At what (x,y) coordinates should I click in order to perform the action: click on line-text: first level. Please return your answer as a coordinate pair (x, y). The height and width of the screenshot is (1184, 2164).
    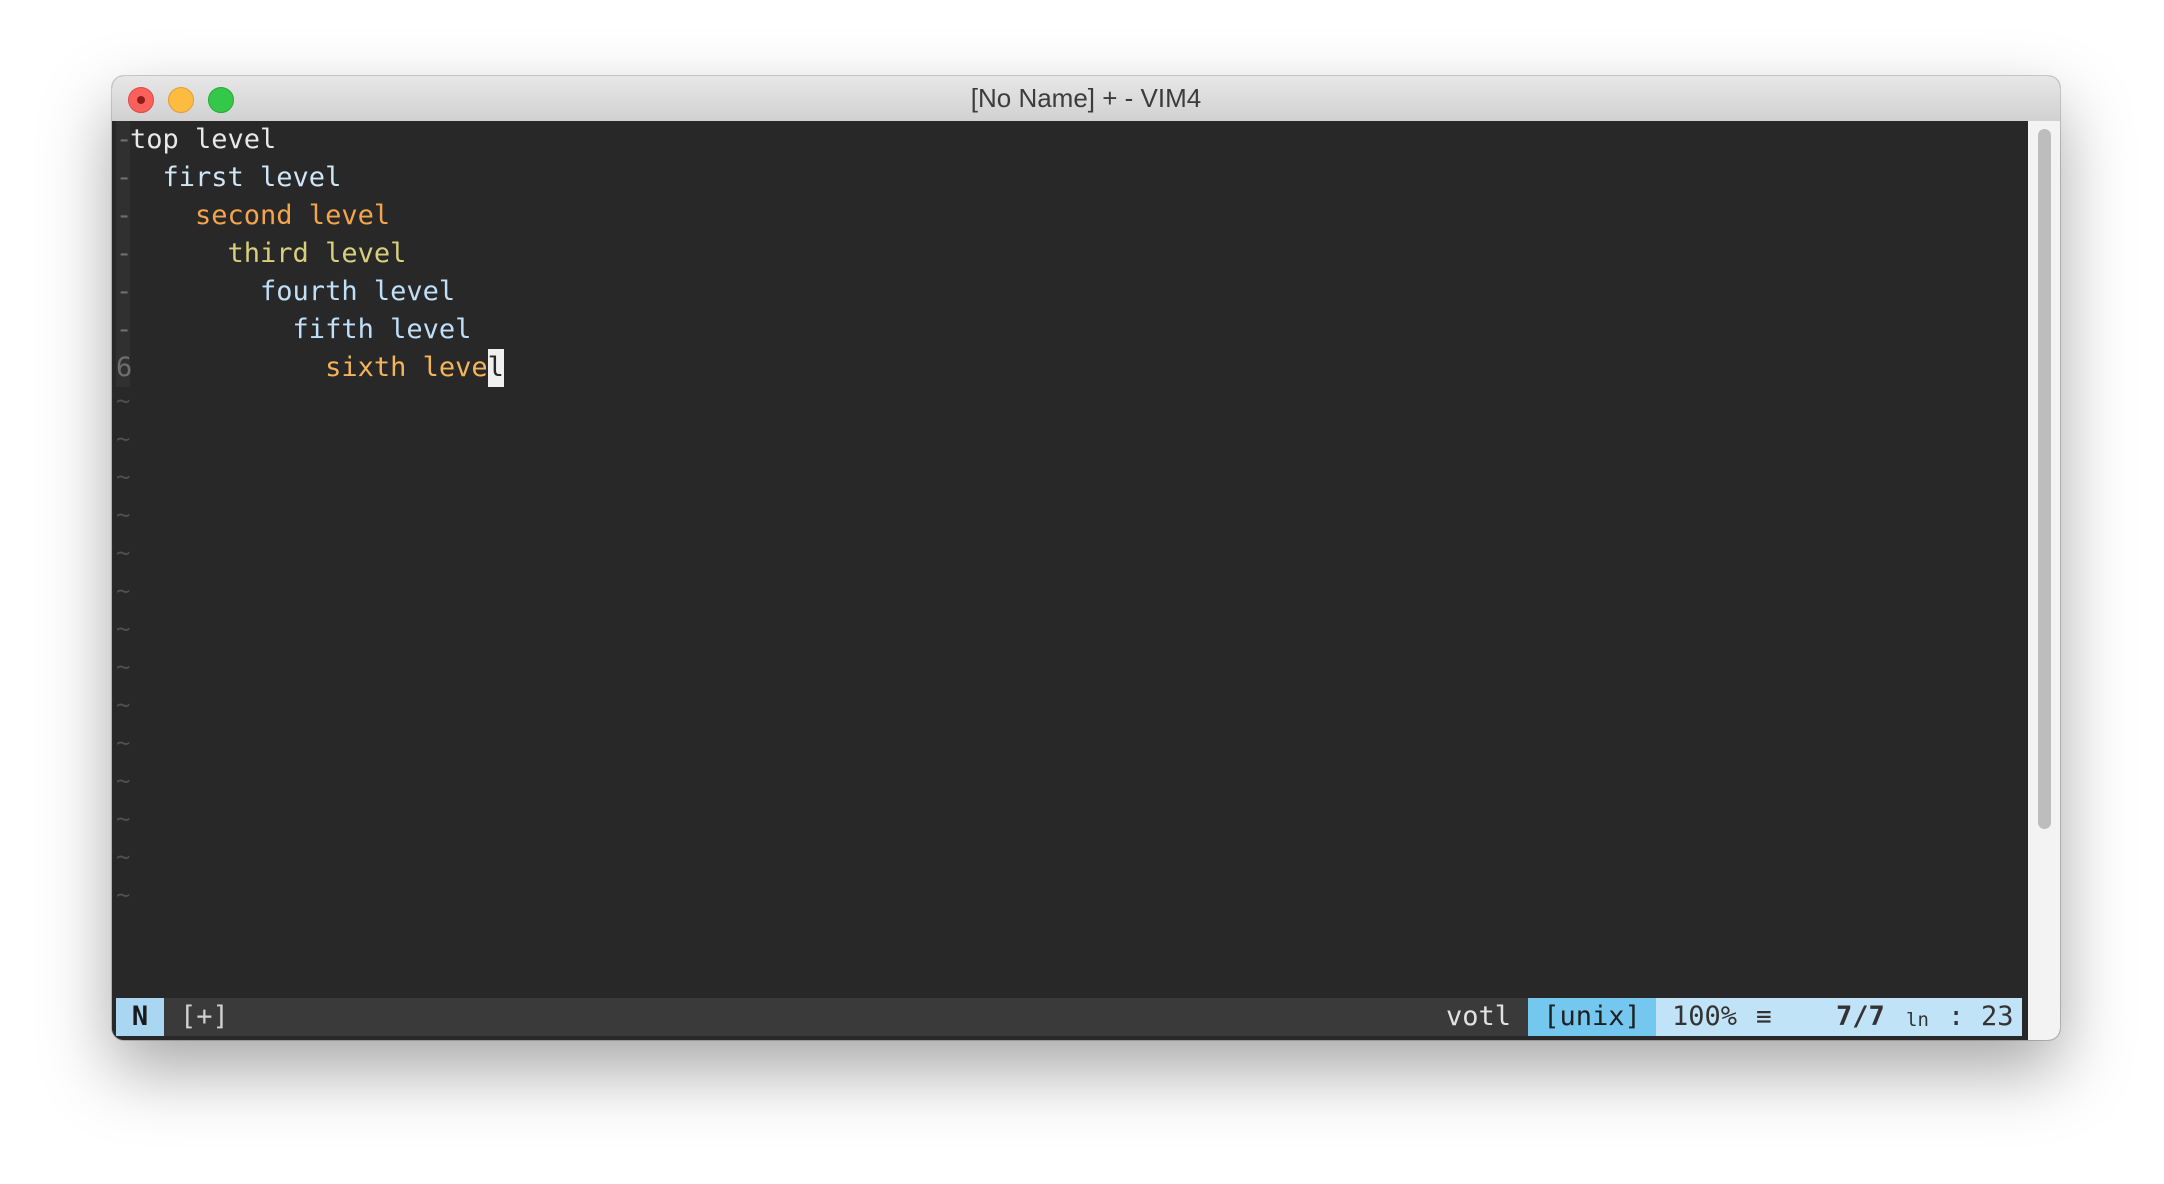
    Looking at the image, I should click on (236, 177).